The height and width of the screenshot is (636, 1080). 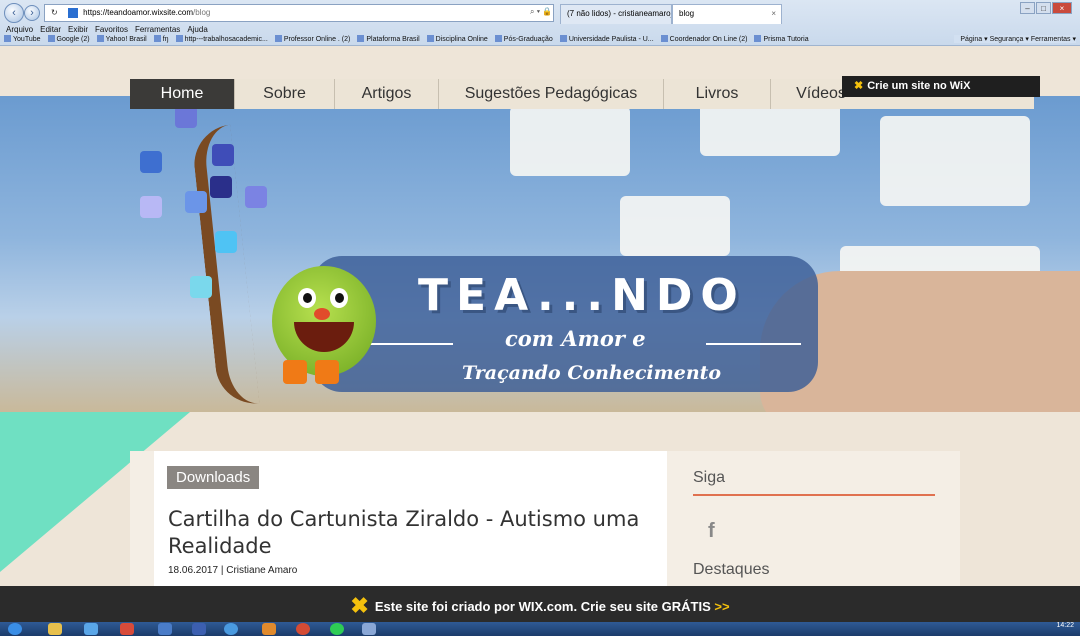 I want to click on address-bar: ↻ https://teandoamor.wixsite.com/blog, so click(x=299, y=13).